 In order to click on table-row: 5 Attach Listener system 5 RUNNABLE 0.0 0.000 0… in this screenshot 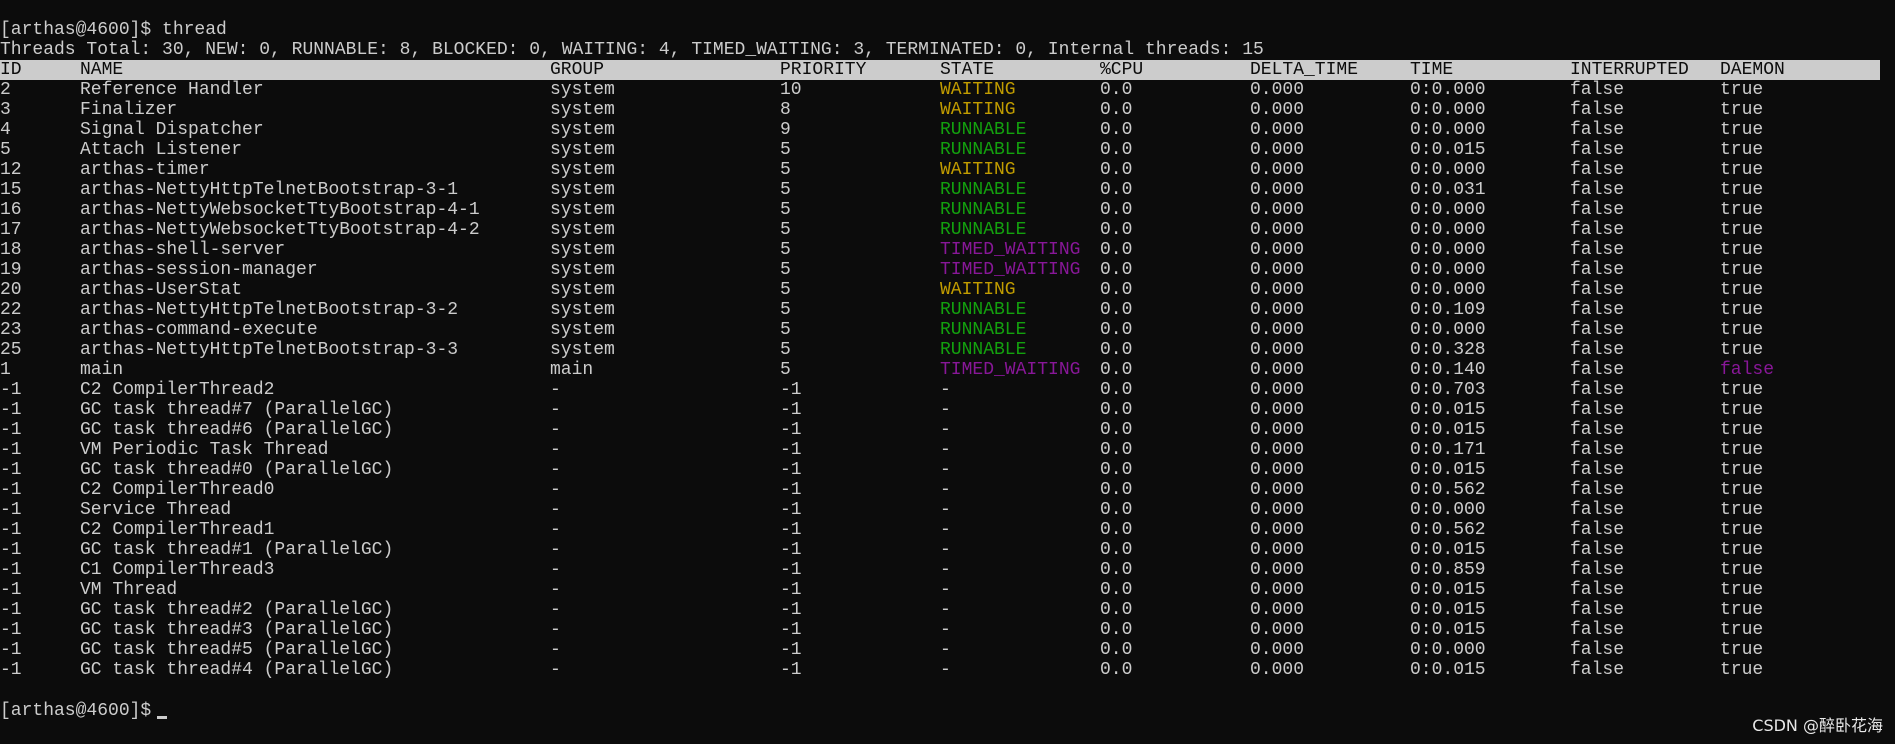, I will do `click(947, 150)`.